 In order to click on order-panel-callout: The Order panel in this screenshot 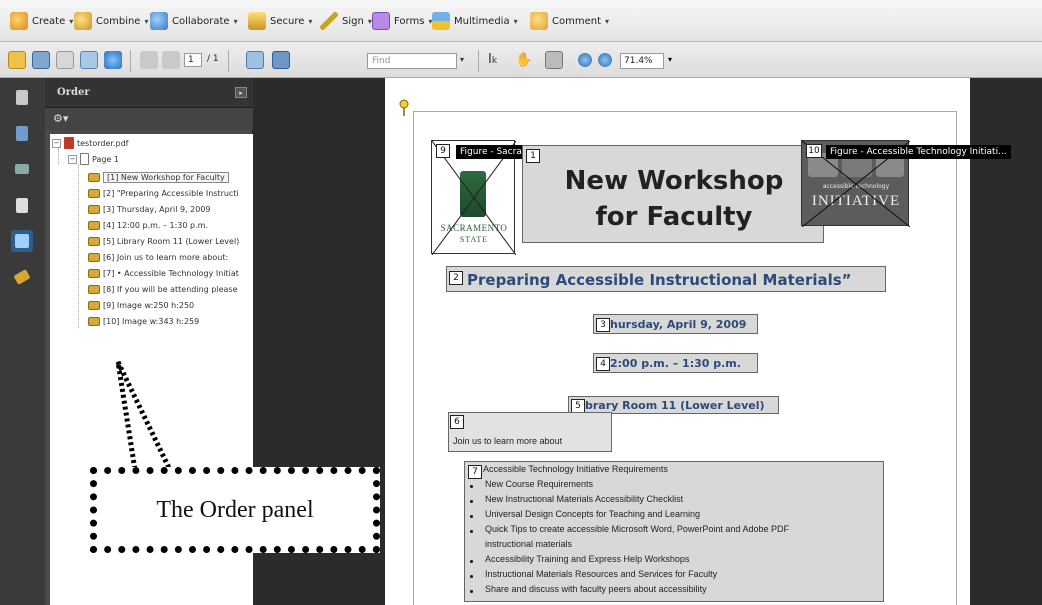, I will do `click(235, 510)`.